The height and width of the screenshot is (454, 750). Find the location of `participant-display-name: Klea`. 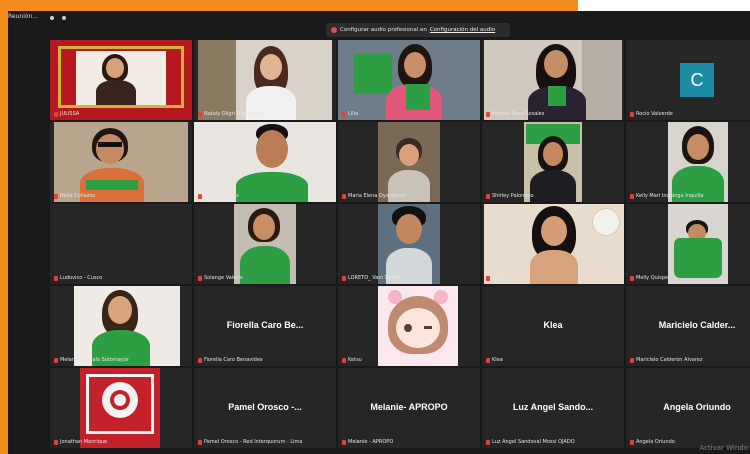

participant-display-name: Klea is located at coordinates (553, 325).